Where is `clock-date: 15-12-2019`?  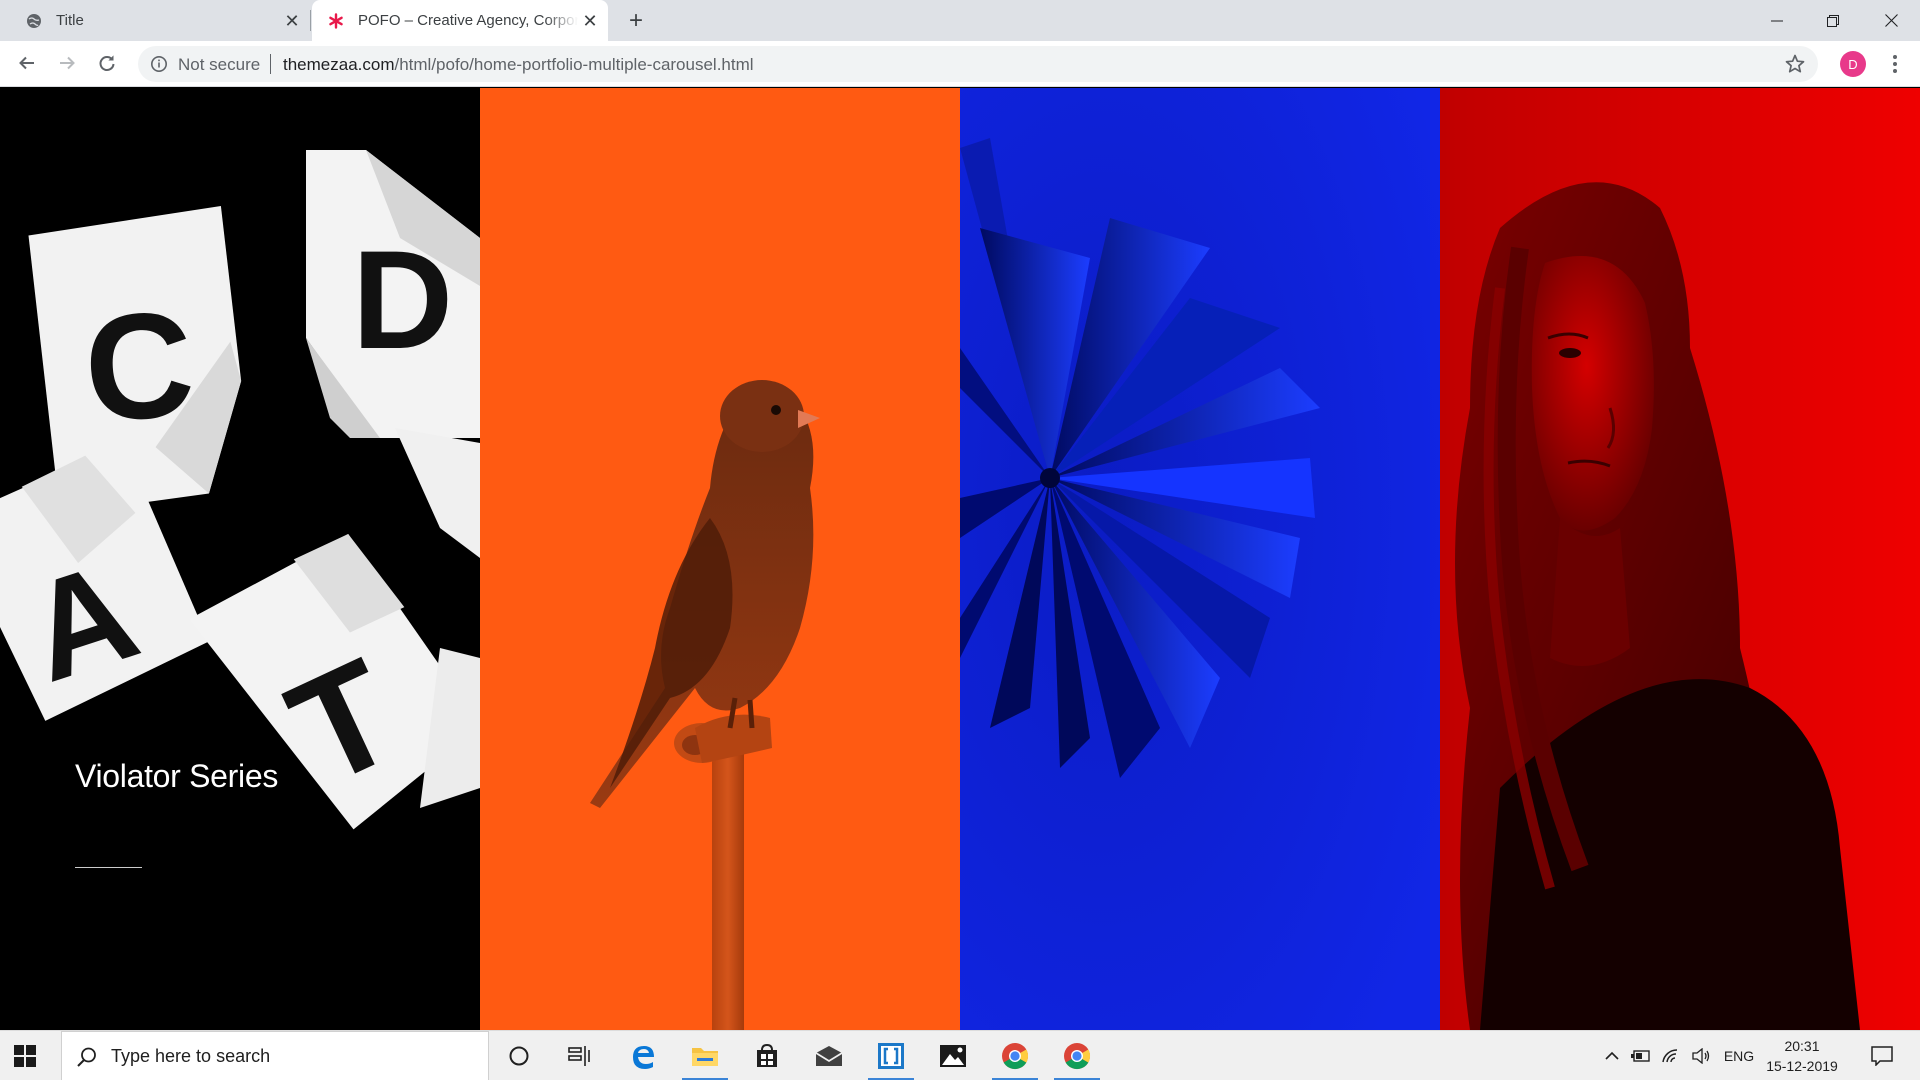 clock-date: 15-12-2019 is located at coordinates (1802, 1066).